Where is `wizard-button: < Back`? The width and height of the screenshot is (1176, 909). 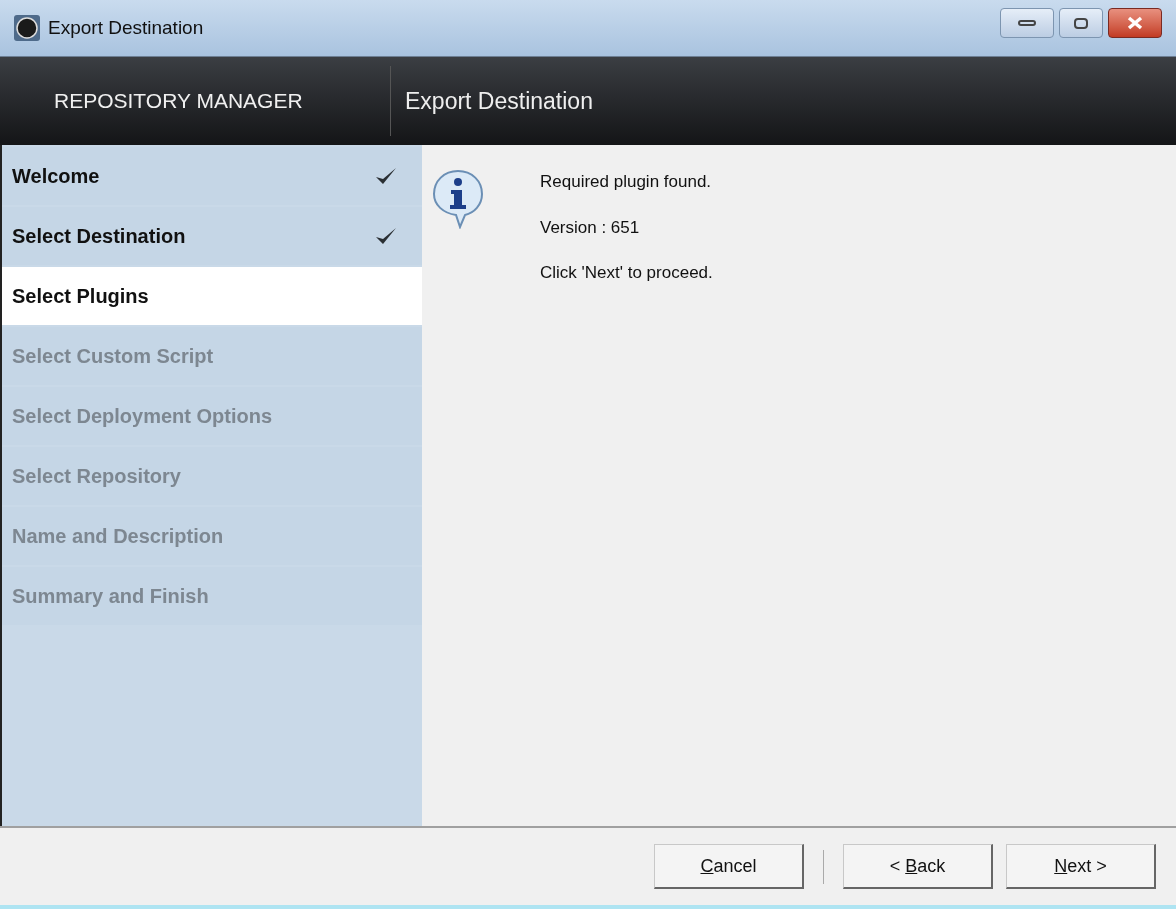 wizard-button: < Back is located at coordinates (918, 866).